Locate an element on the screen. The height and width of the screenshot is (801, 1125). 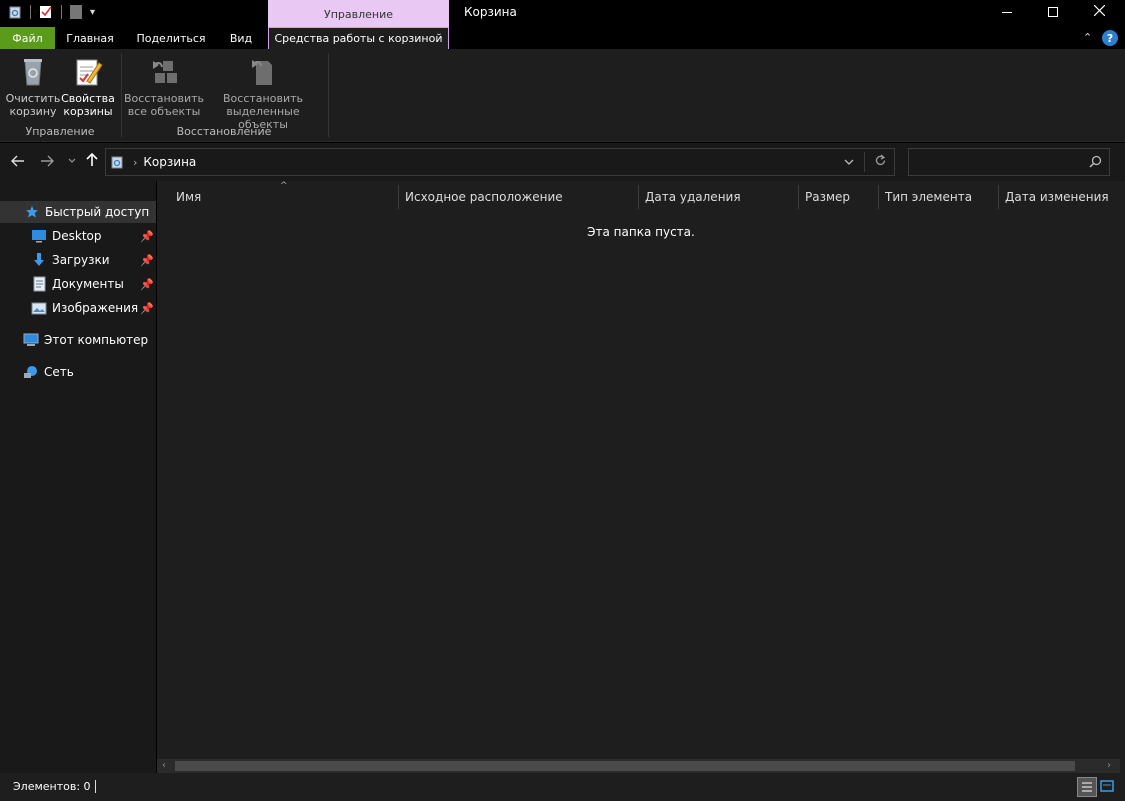
nav-item-desktop: Desktop is located at coordinates (66, 236).